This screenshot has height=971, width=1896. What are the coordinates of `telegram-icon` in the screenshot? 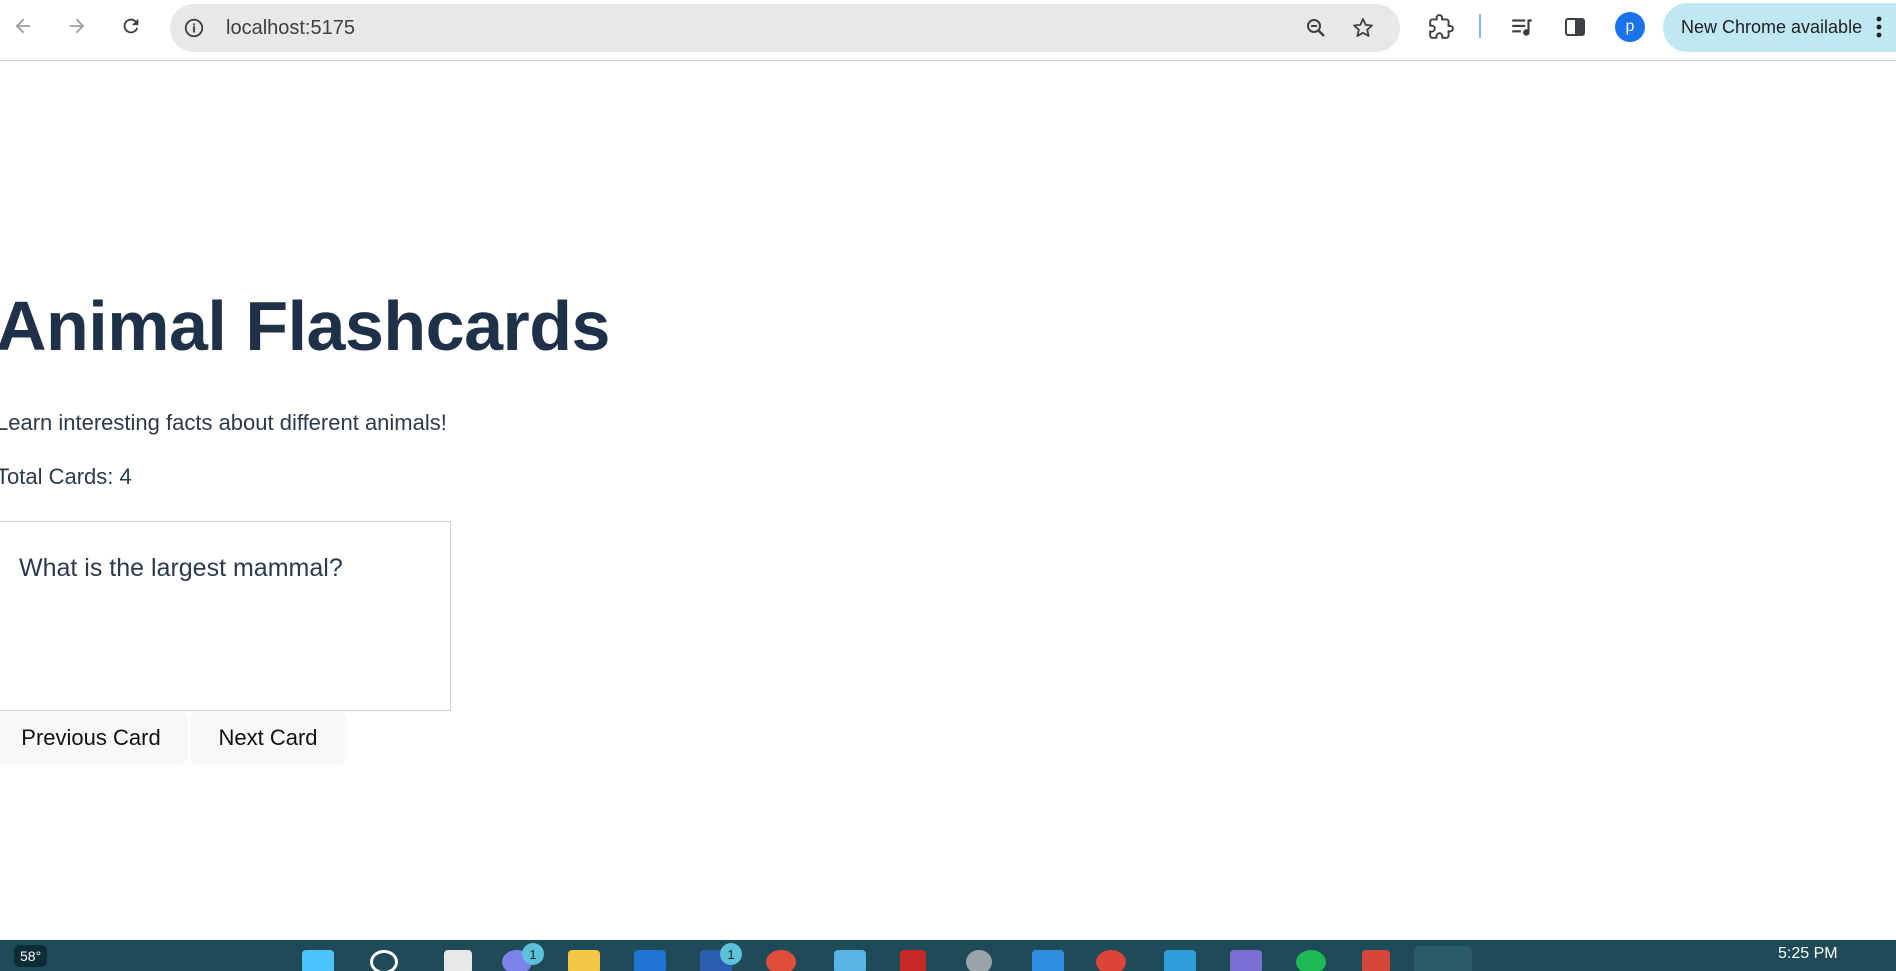 It's located at (1180, 960).